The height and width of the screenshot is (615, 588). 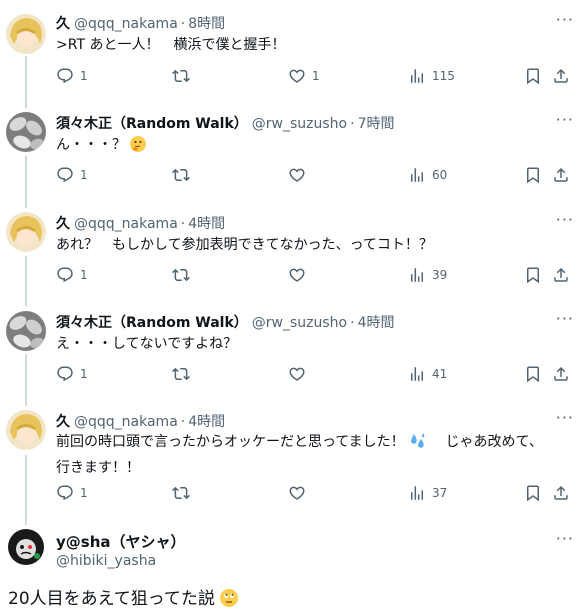 I want to click on views-button: 115, so click(x=431, y=76).